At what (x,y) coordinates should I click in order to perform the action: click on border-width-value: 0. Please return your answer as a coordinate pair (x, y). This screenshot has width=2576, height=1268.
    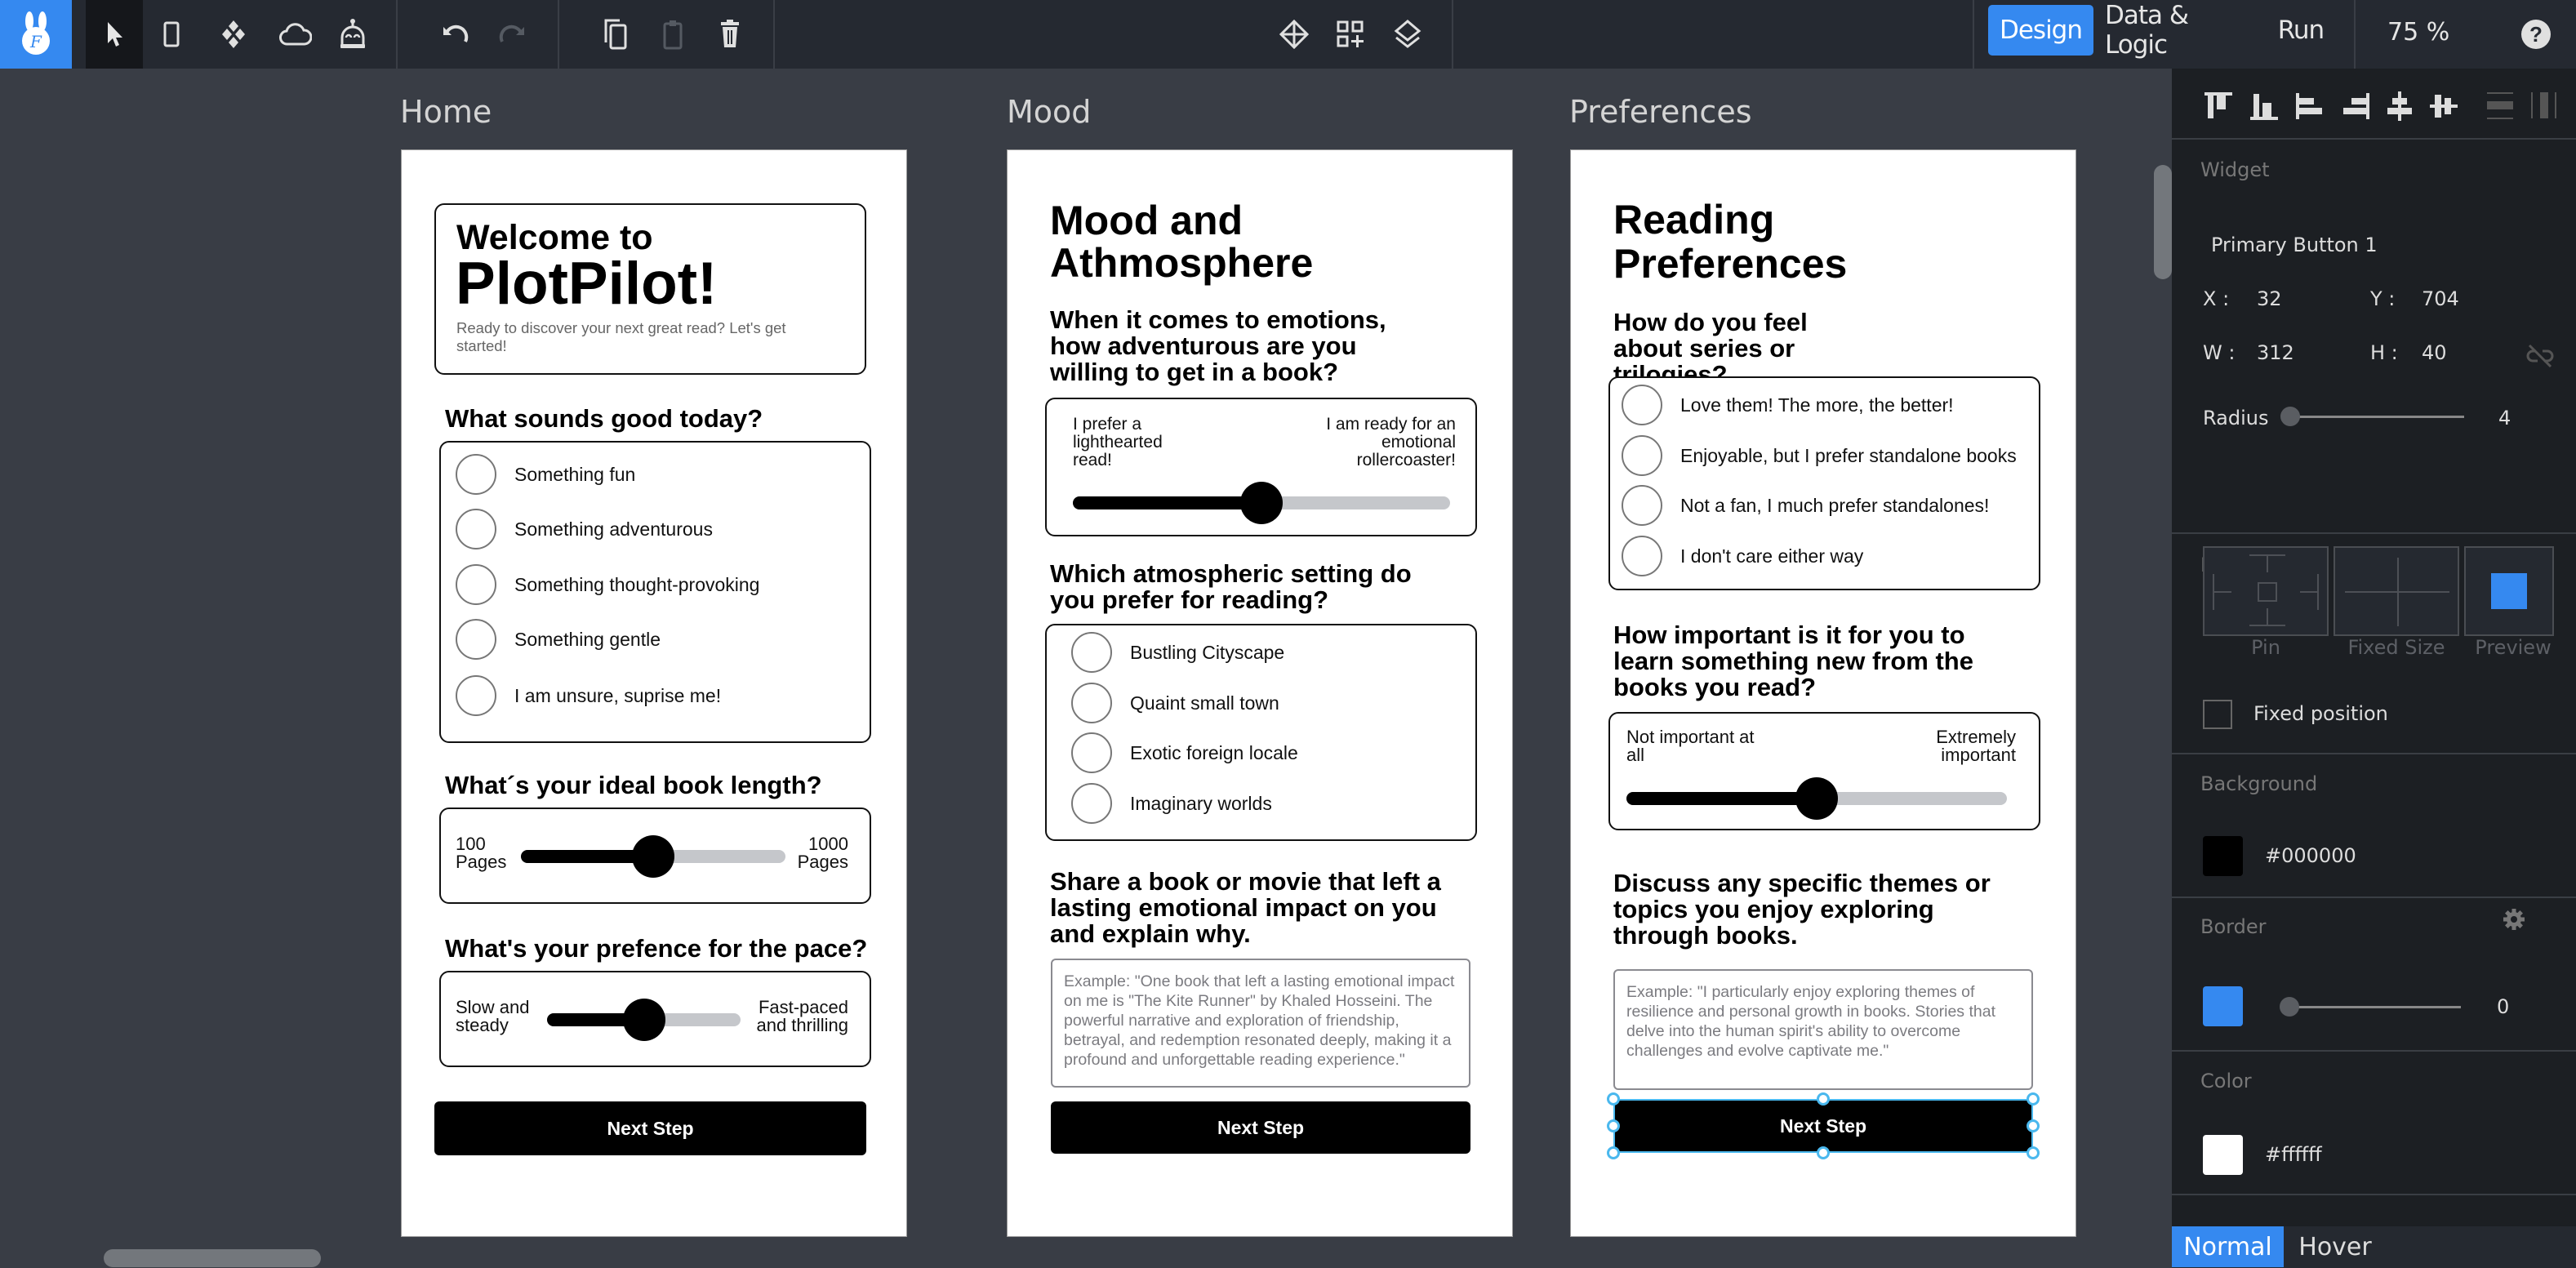
    Looking at the image, I should click on (2503, 1007).